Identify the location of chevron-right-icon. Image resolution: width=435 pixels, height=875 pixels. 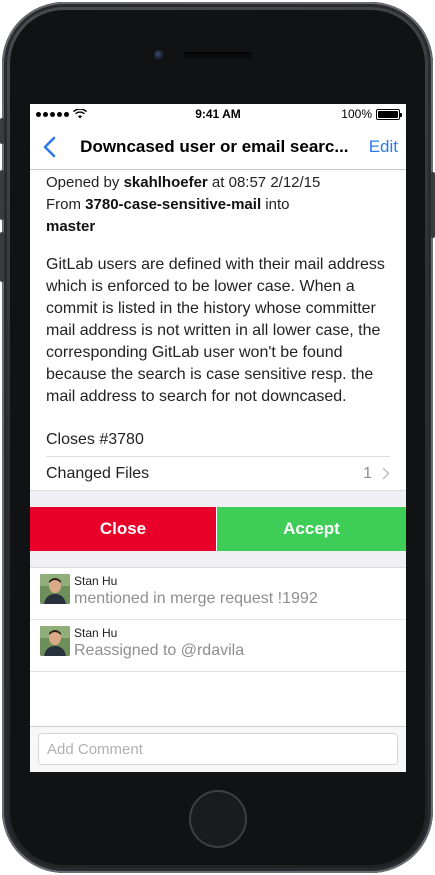
(386, 473).